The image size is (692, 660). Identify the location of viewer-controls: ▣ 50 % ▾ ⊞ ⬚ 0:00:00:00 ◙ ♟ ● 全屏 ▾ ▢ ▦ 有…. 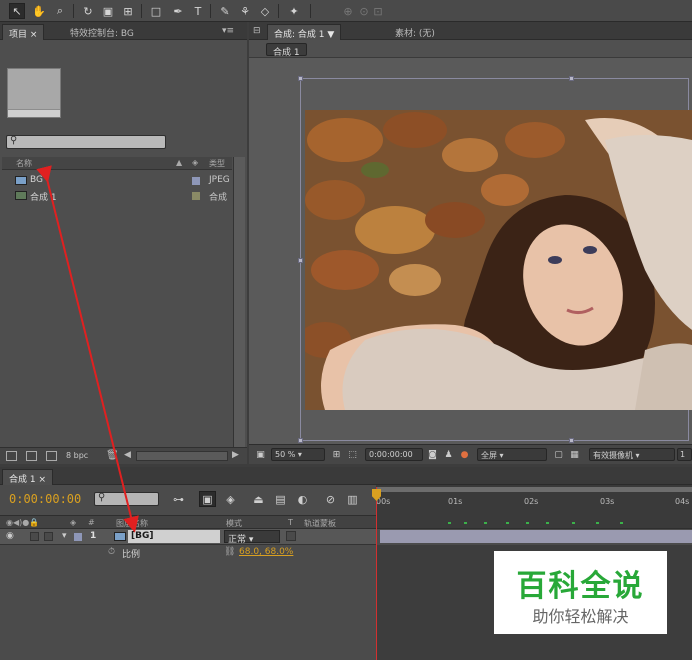
(470, 454).